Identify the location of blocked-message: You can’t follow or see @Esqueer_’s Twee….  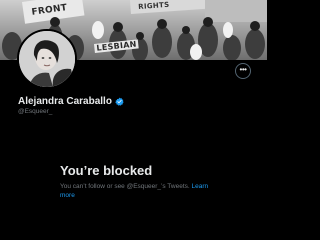
(140, 191).